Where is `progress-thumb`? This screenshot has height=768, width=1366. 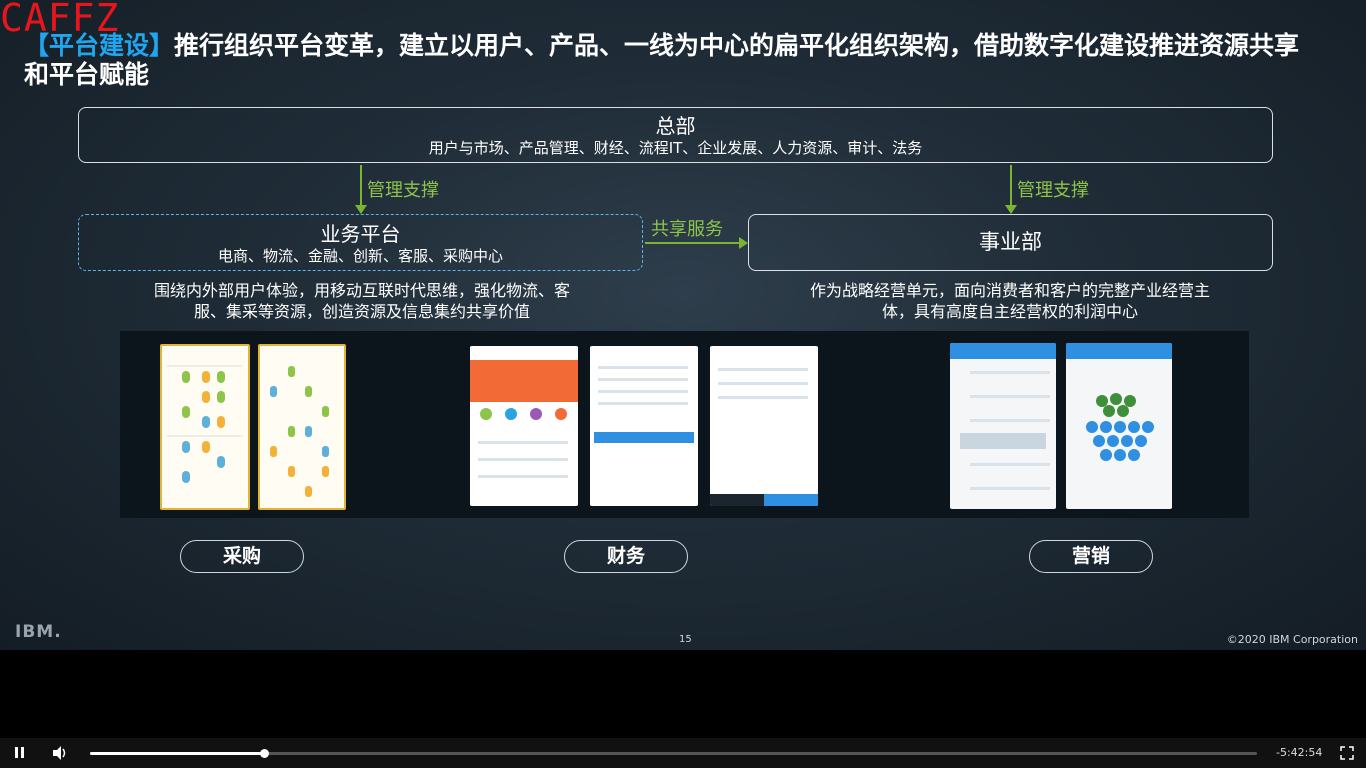
progress-thumb is located at coordinates (264, 753).